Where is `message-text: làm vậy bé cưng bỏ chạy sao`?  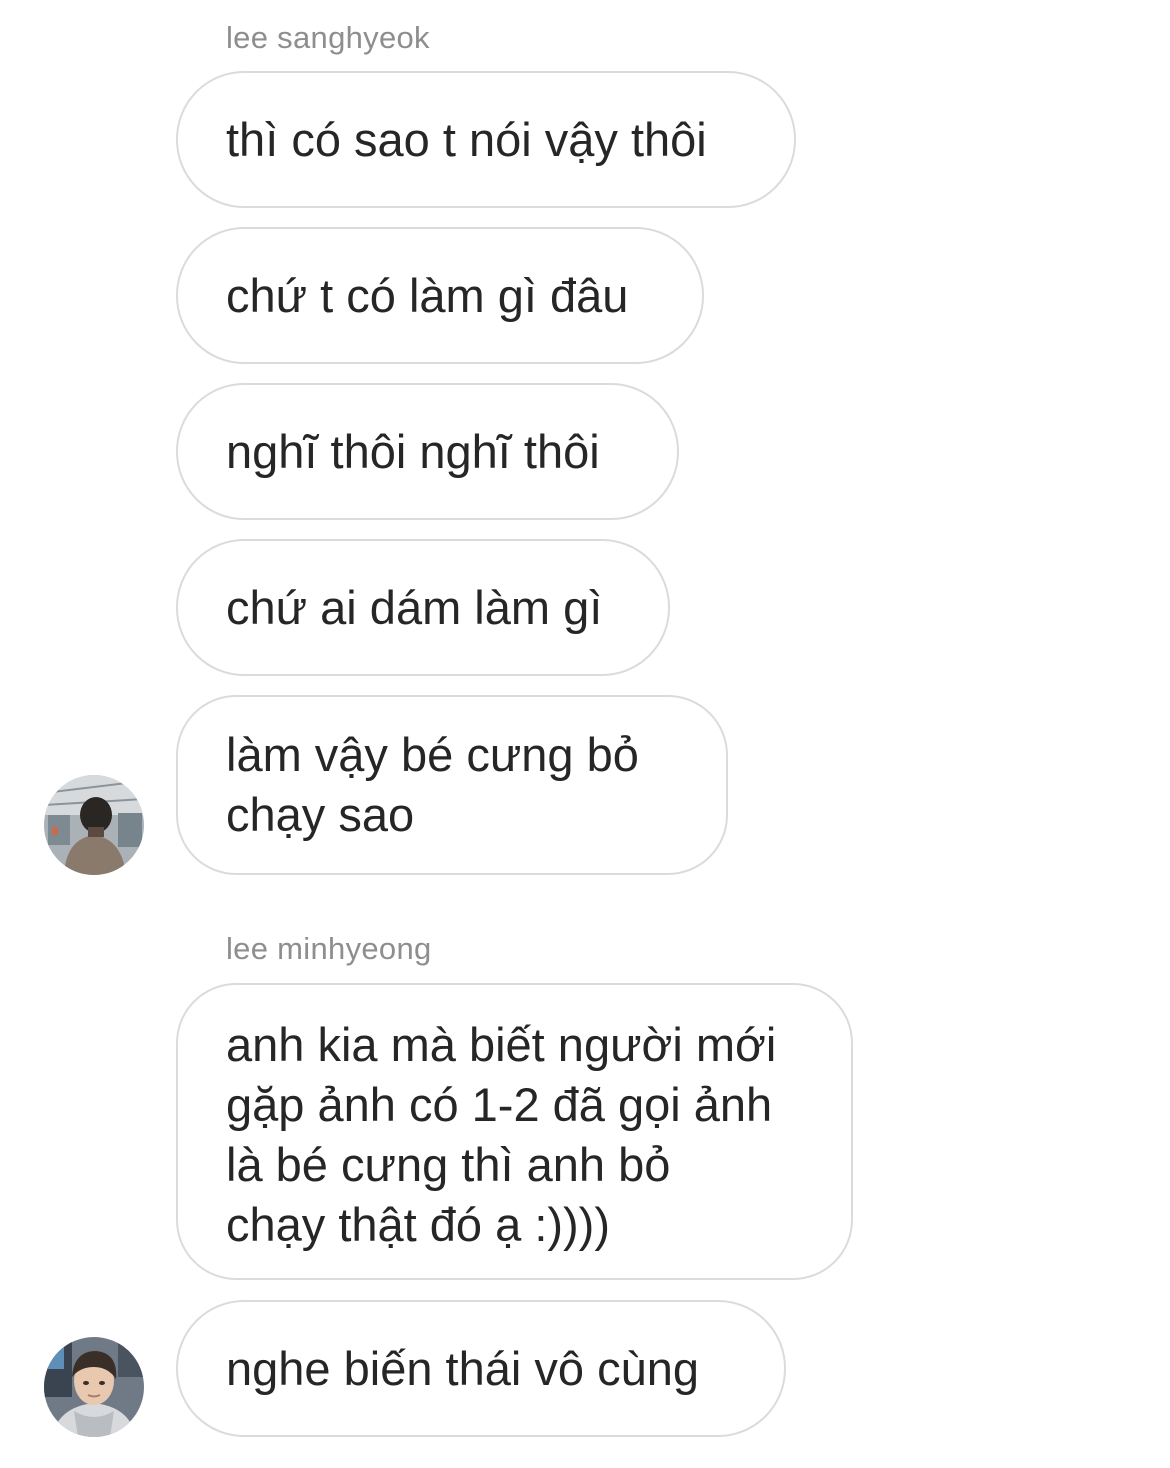
message-text: làm vậy bé cưng bỏ chạy sao is located at coordinates (432, 784).